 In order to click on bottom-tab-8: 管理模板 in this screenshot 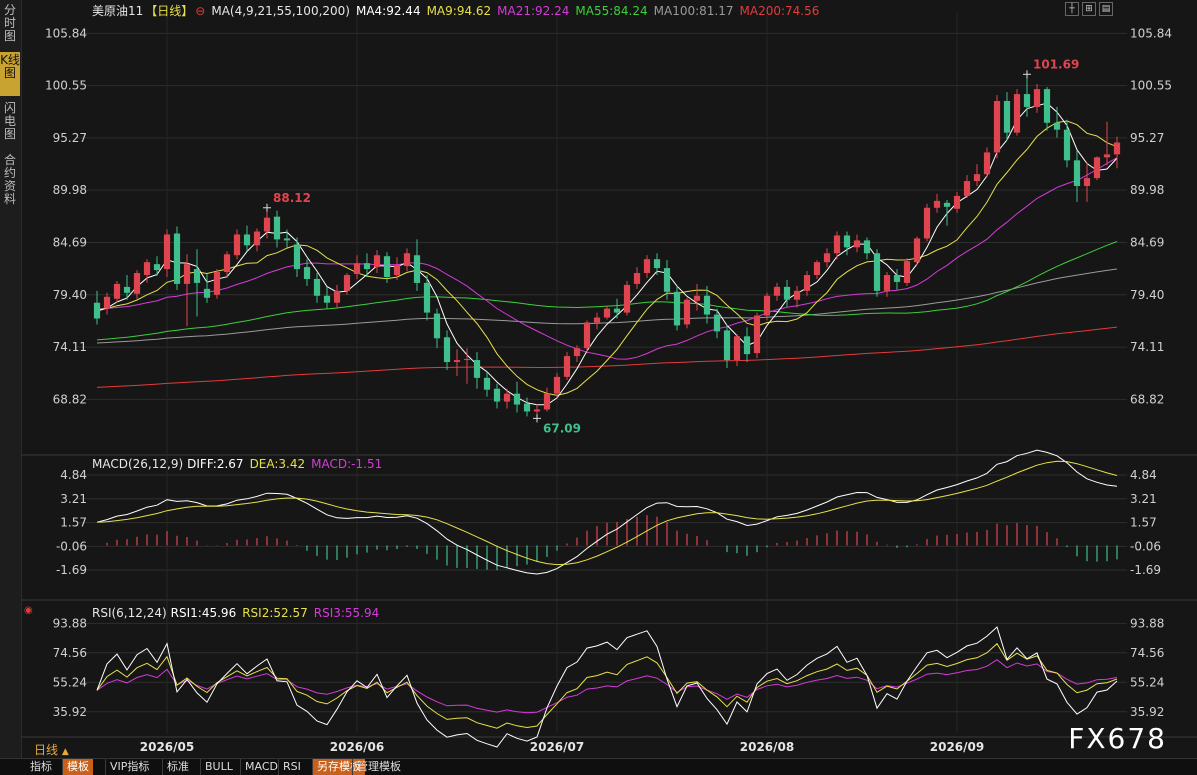, I will do `click(378, 767)`.